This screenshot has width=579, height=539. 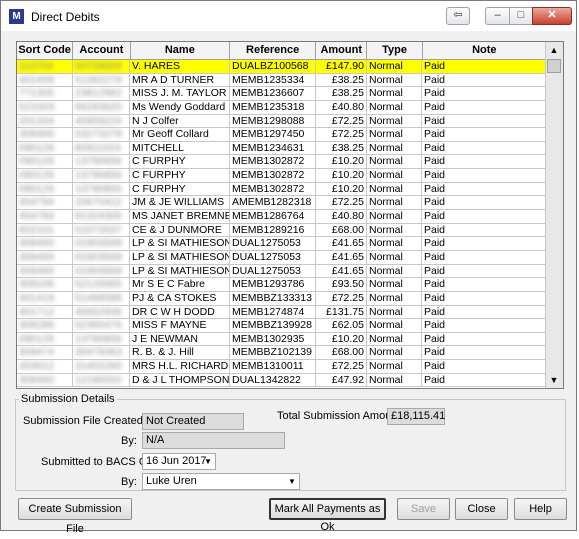 What do you see at coordinates (101, 244) in the screenshot?
I see `cell-acc: 01903569` at bounding box center [101, 244].